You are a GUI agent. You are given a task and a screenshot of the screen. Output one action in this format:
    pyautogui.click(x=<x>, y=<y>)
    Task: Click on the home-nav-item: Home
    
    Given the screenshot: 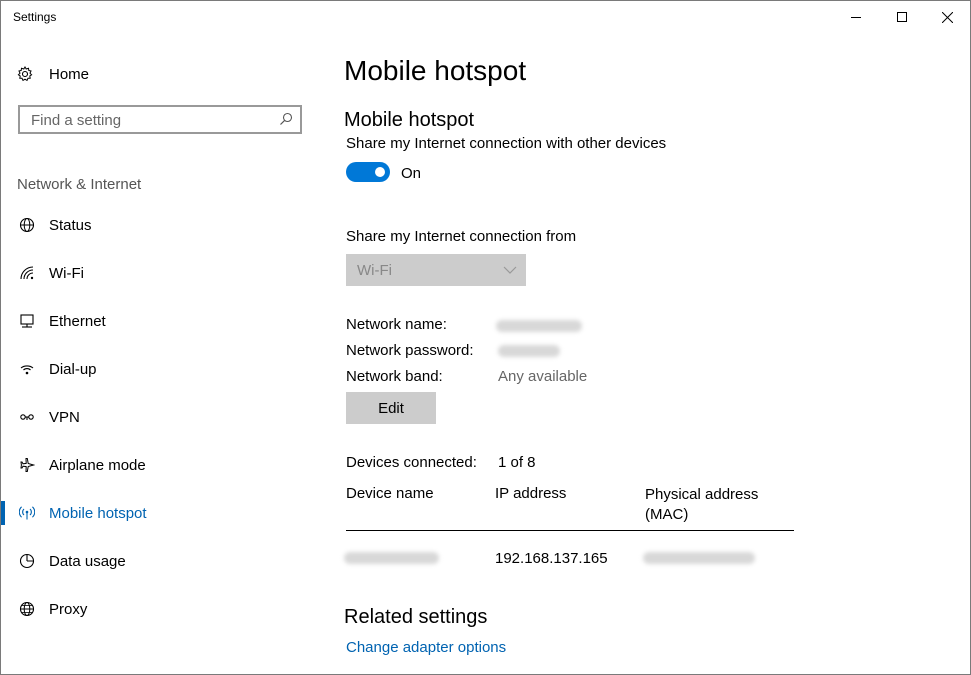 What is the action you would take?
    pyautogui.click(x=53, y=74)
    